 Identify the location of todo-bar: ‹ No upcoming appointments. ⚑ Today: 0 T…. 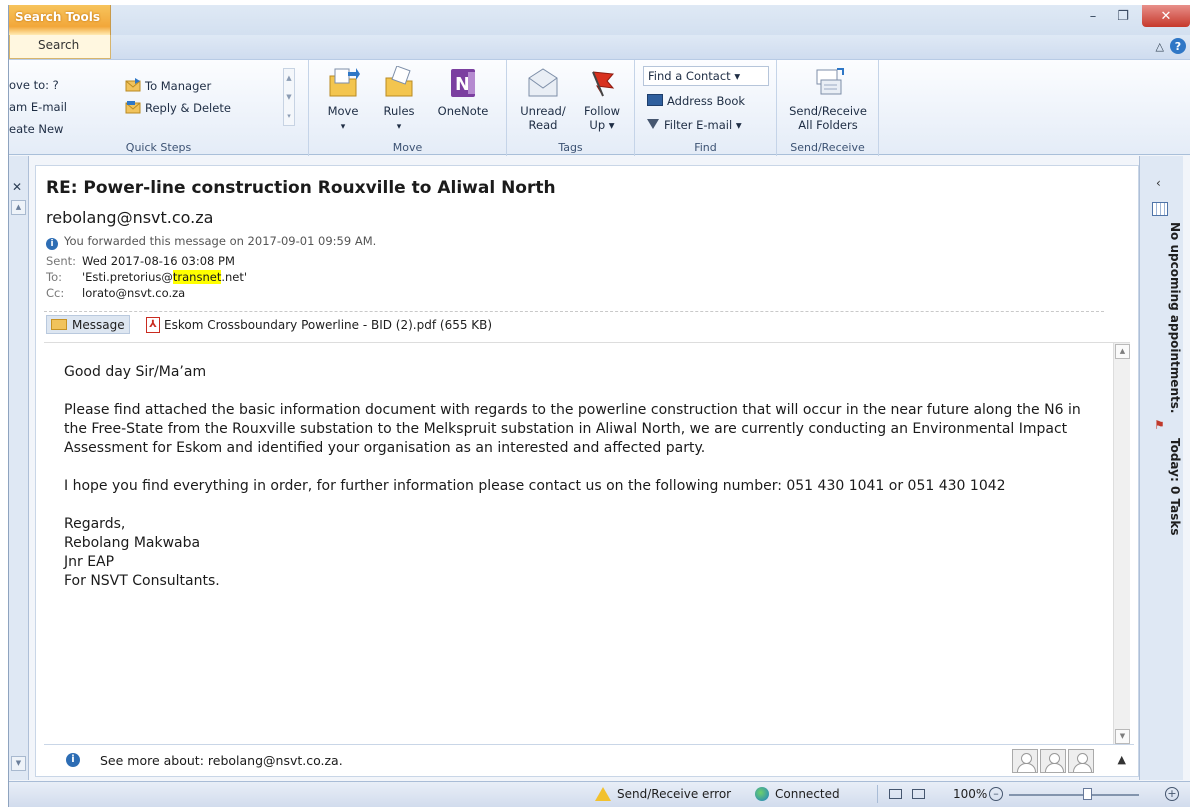
(1161, 468).